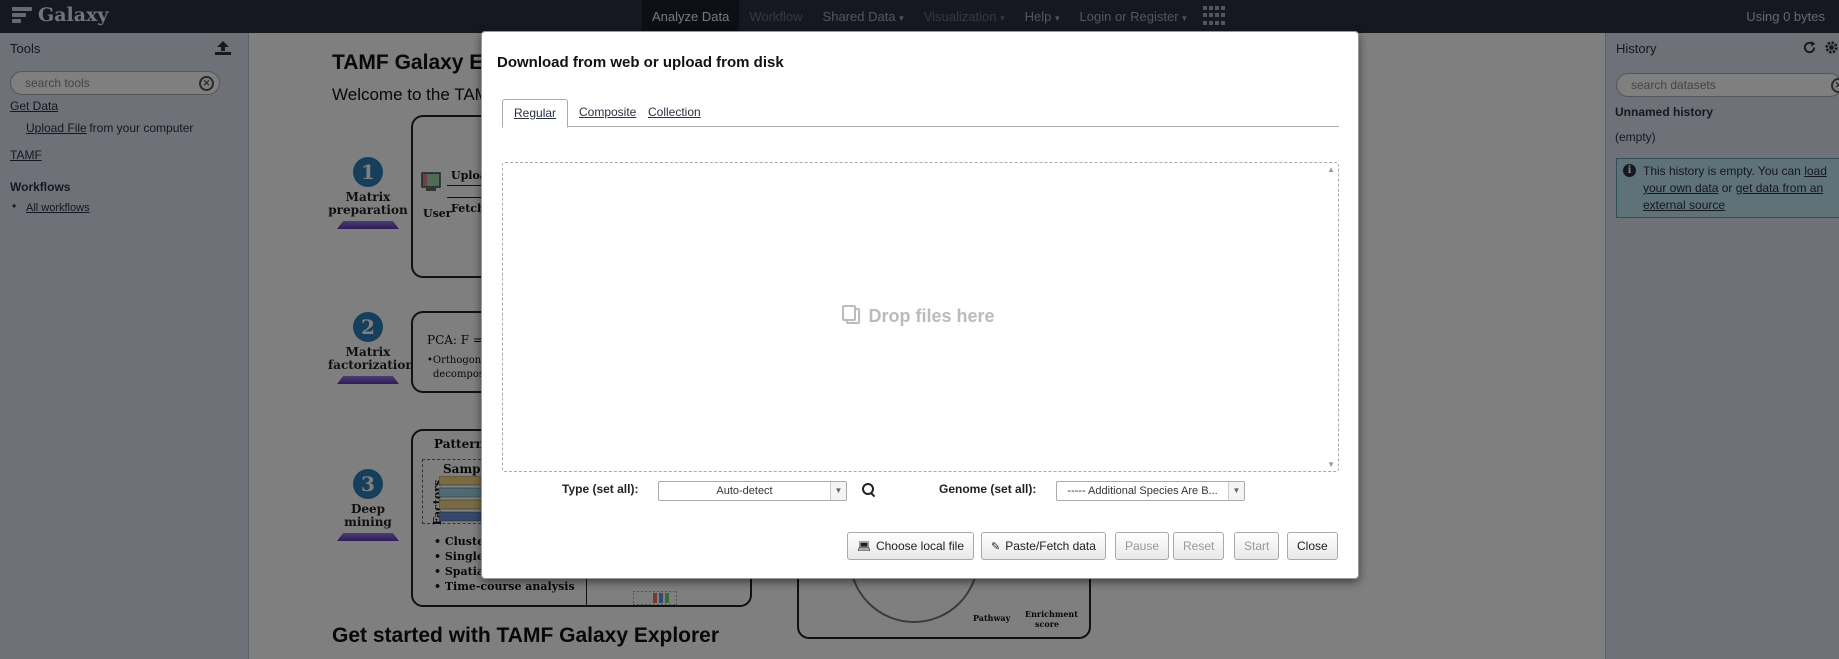  Describe the element at coordinates (851, 314) in the screenshot. I see `files-icon` at that location.